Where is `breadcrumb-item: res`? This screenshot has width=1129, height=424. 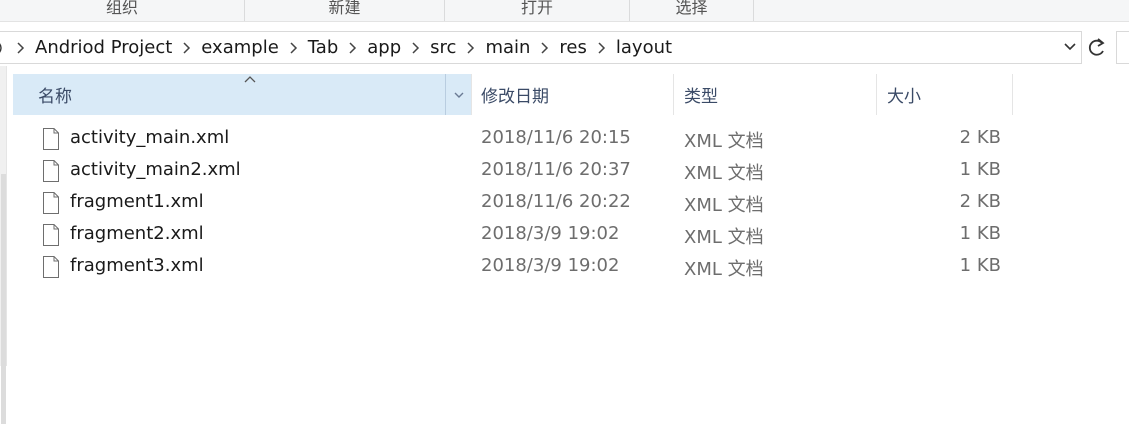 breadcrumb-item: res is located at coordinates (572, 47).